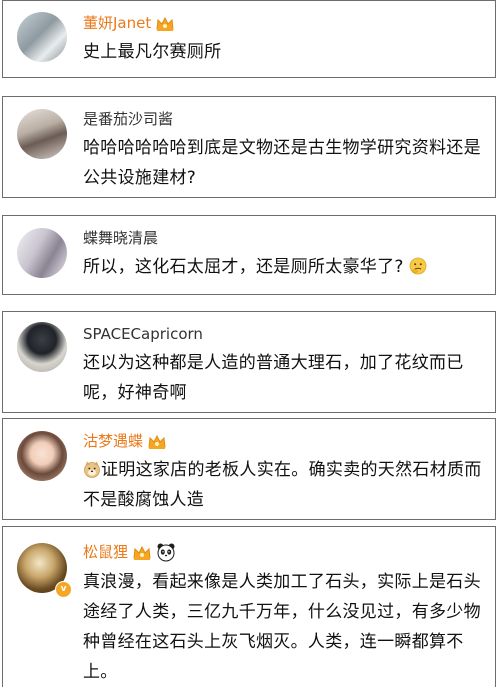 The width and height of the screenshot is (500, 687). Describe the element at coordinates (117, 23) in the screenshot. I see `username: 董妍Janet` at that location.